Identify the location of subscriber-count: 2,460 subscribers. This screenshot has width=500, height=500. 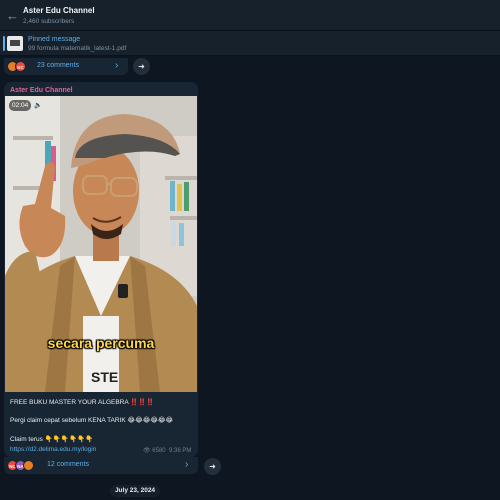
(49, 21).